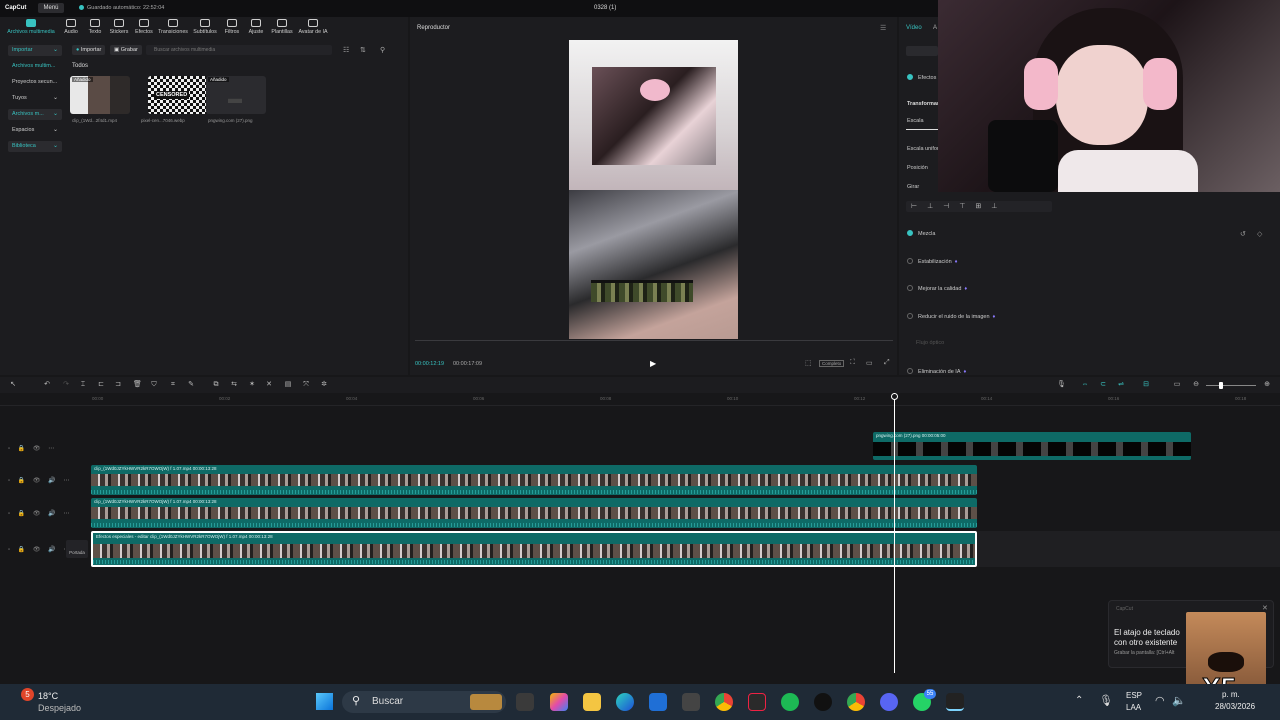 The image size is (1280, 720). What do you see at coordinates (31, 27) in the screenshot?
I see `toolbar-media: Archivos multimedia` at bounding box center [31, 27].